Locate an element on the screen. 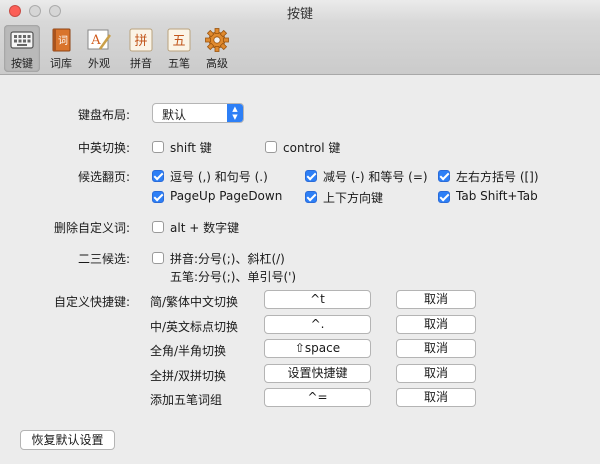 The width and height of the screenshot is (600, 464). hotkey-name-simp-trad: 简/繁体中文切换 is located at coordinates (194, 302).